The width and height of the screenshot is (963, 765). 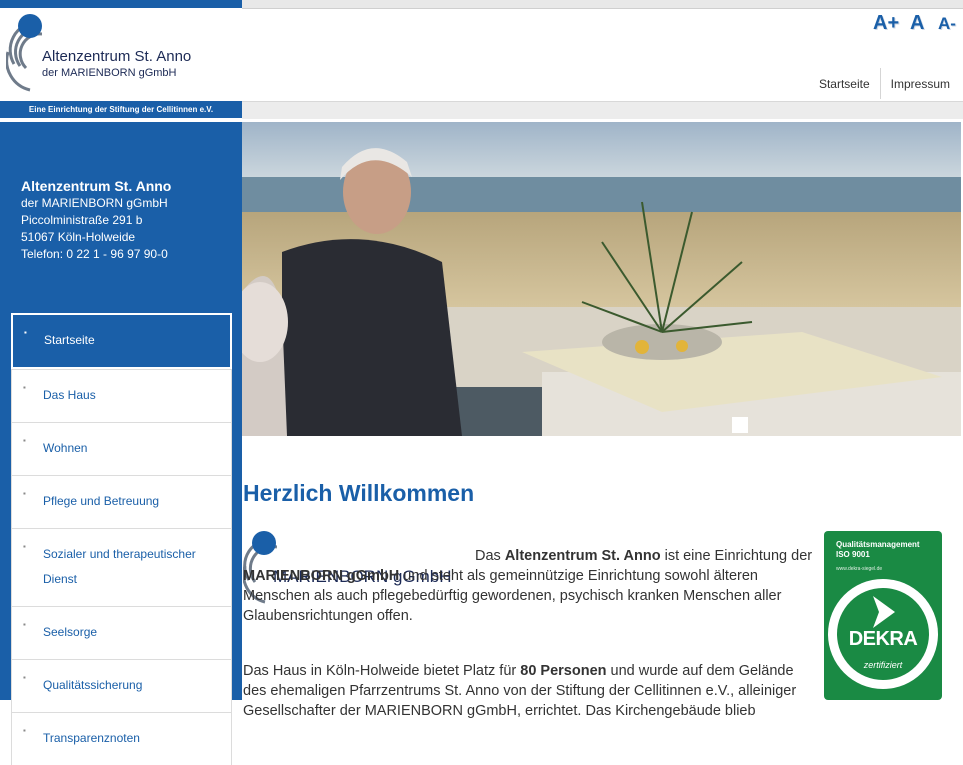 What do you see at coordinates (919, 83) in the screenshot?
I see `topnav-impressum: Impressum` at bounding box center [919, 83].